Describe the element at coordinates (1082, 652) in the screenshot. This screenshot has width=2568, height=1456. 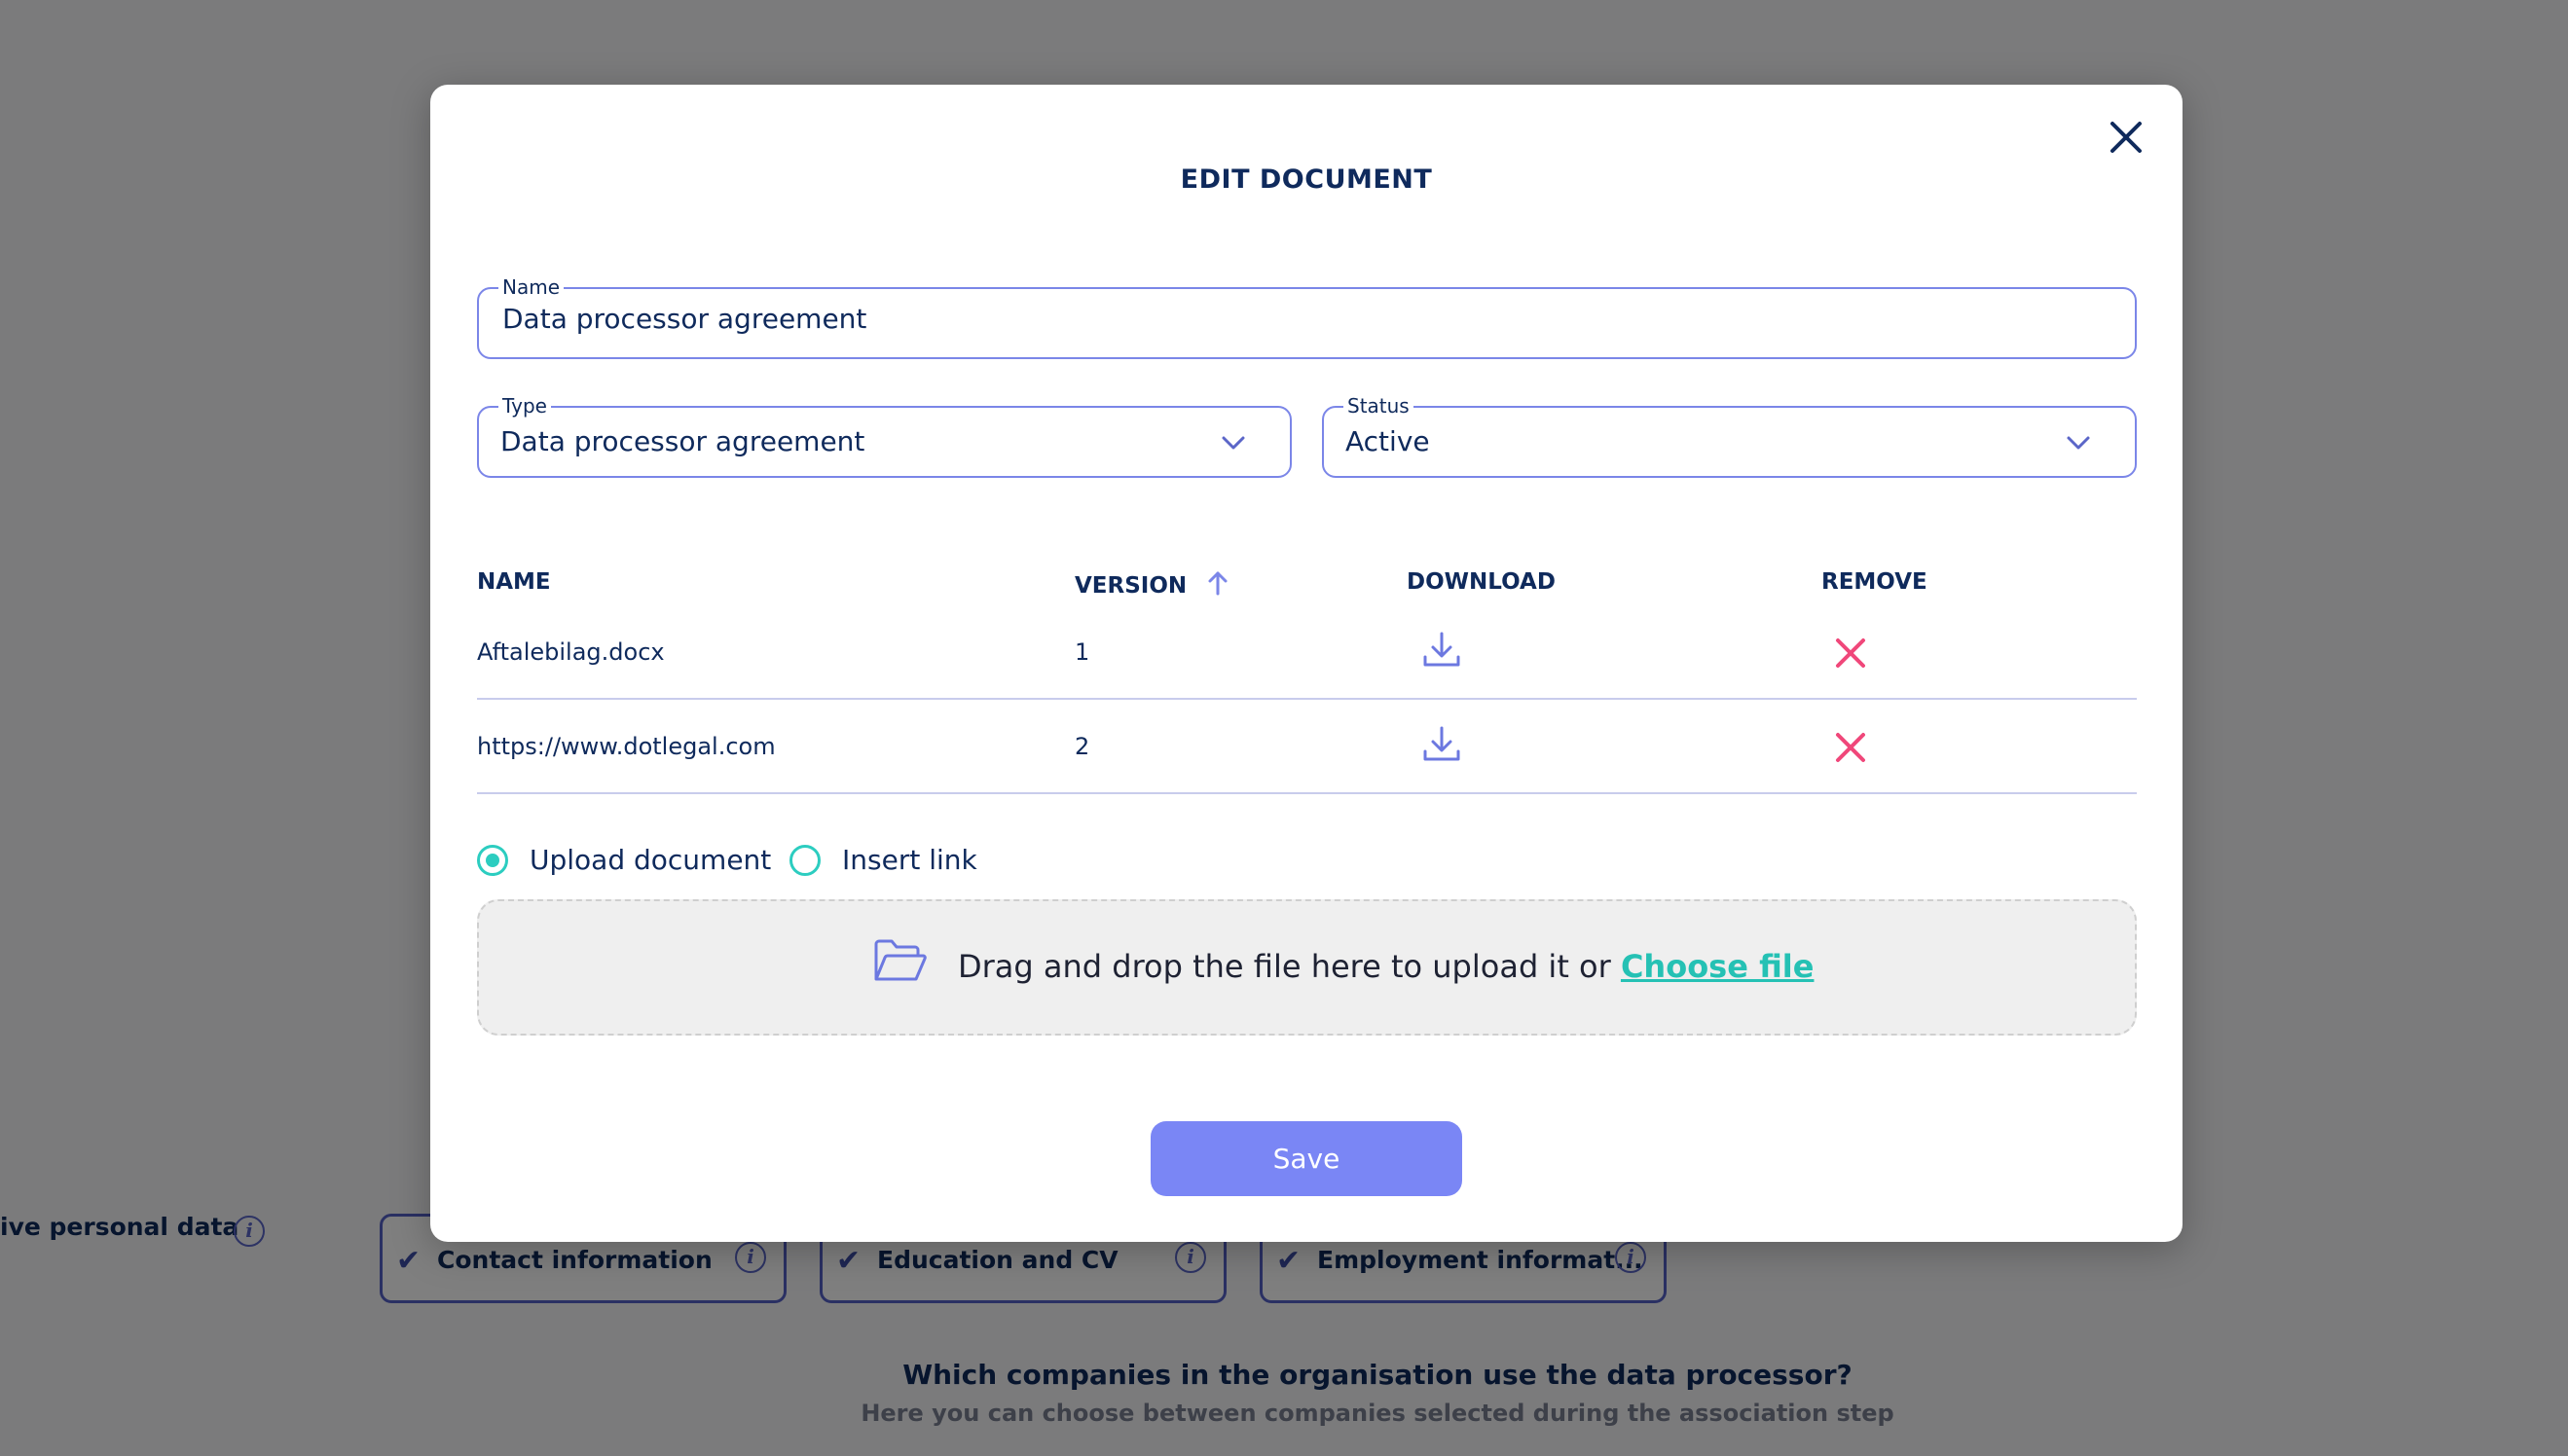
I see `row-version: 1` at that location.